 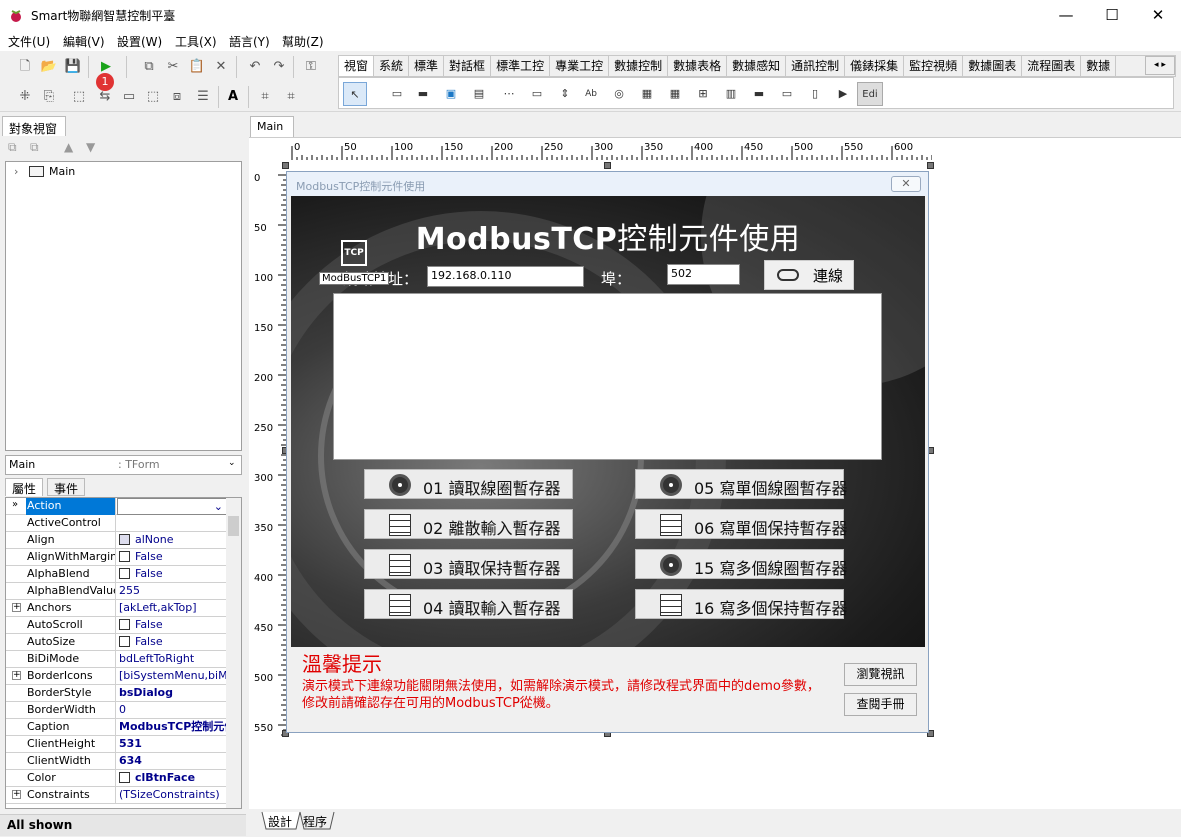 What do you see at coordinates (117, 778) in the screenshot?
I see `property-row: Color clBtnFace` at bounding box center [117, 778].